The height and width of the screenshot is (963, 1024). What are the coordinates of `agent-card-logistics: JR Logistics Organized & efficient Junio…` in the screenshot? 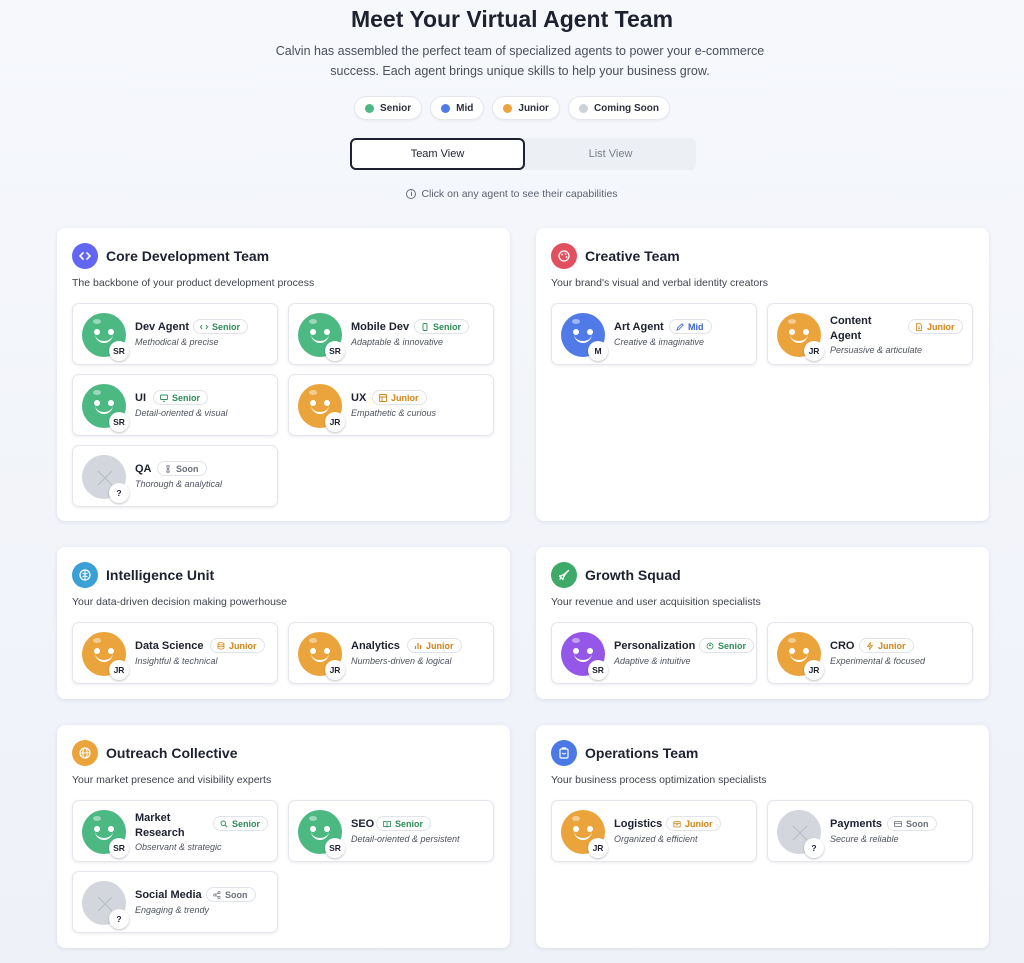 It's located at (654, 831).